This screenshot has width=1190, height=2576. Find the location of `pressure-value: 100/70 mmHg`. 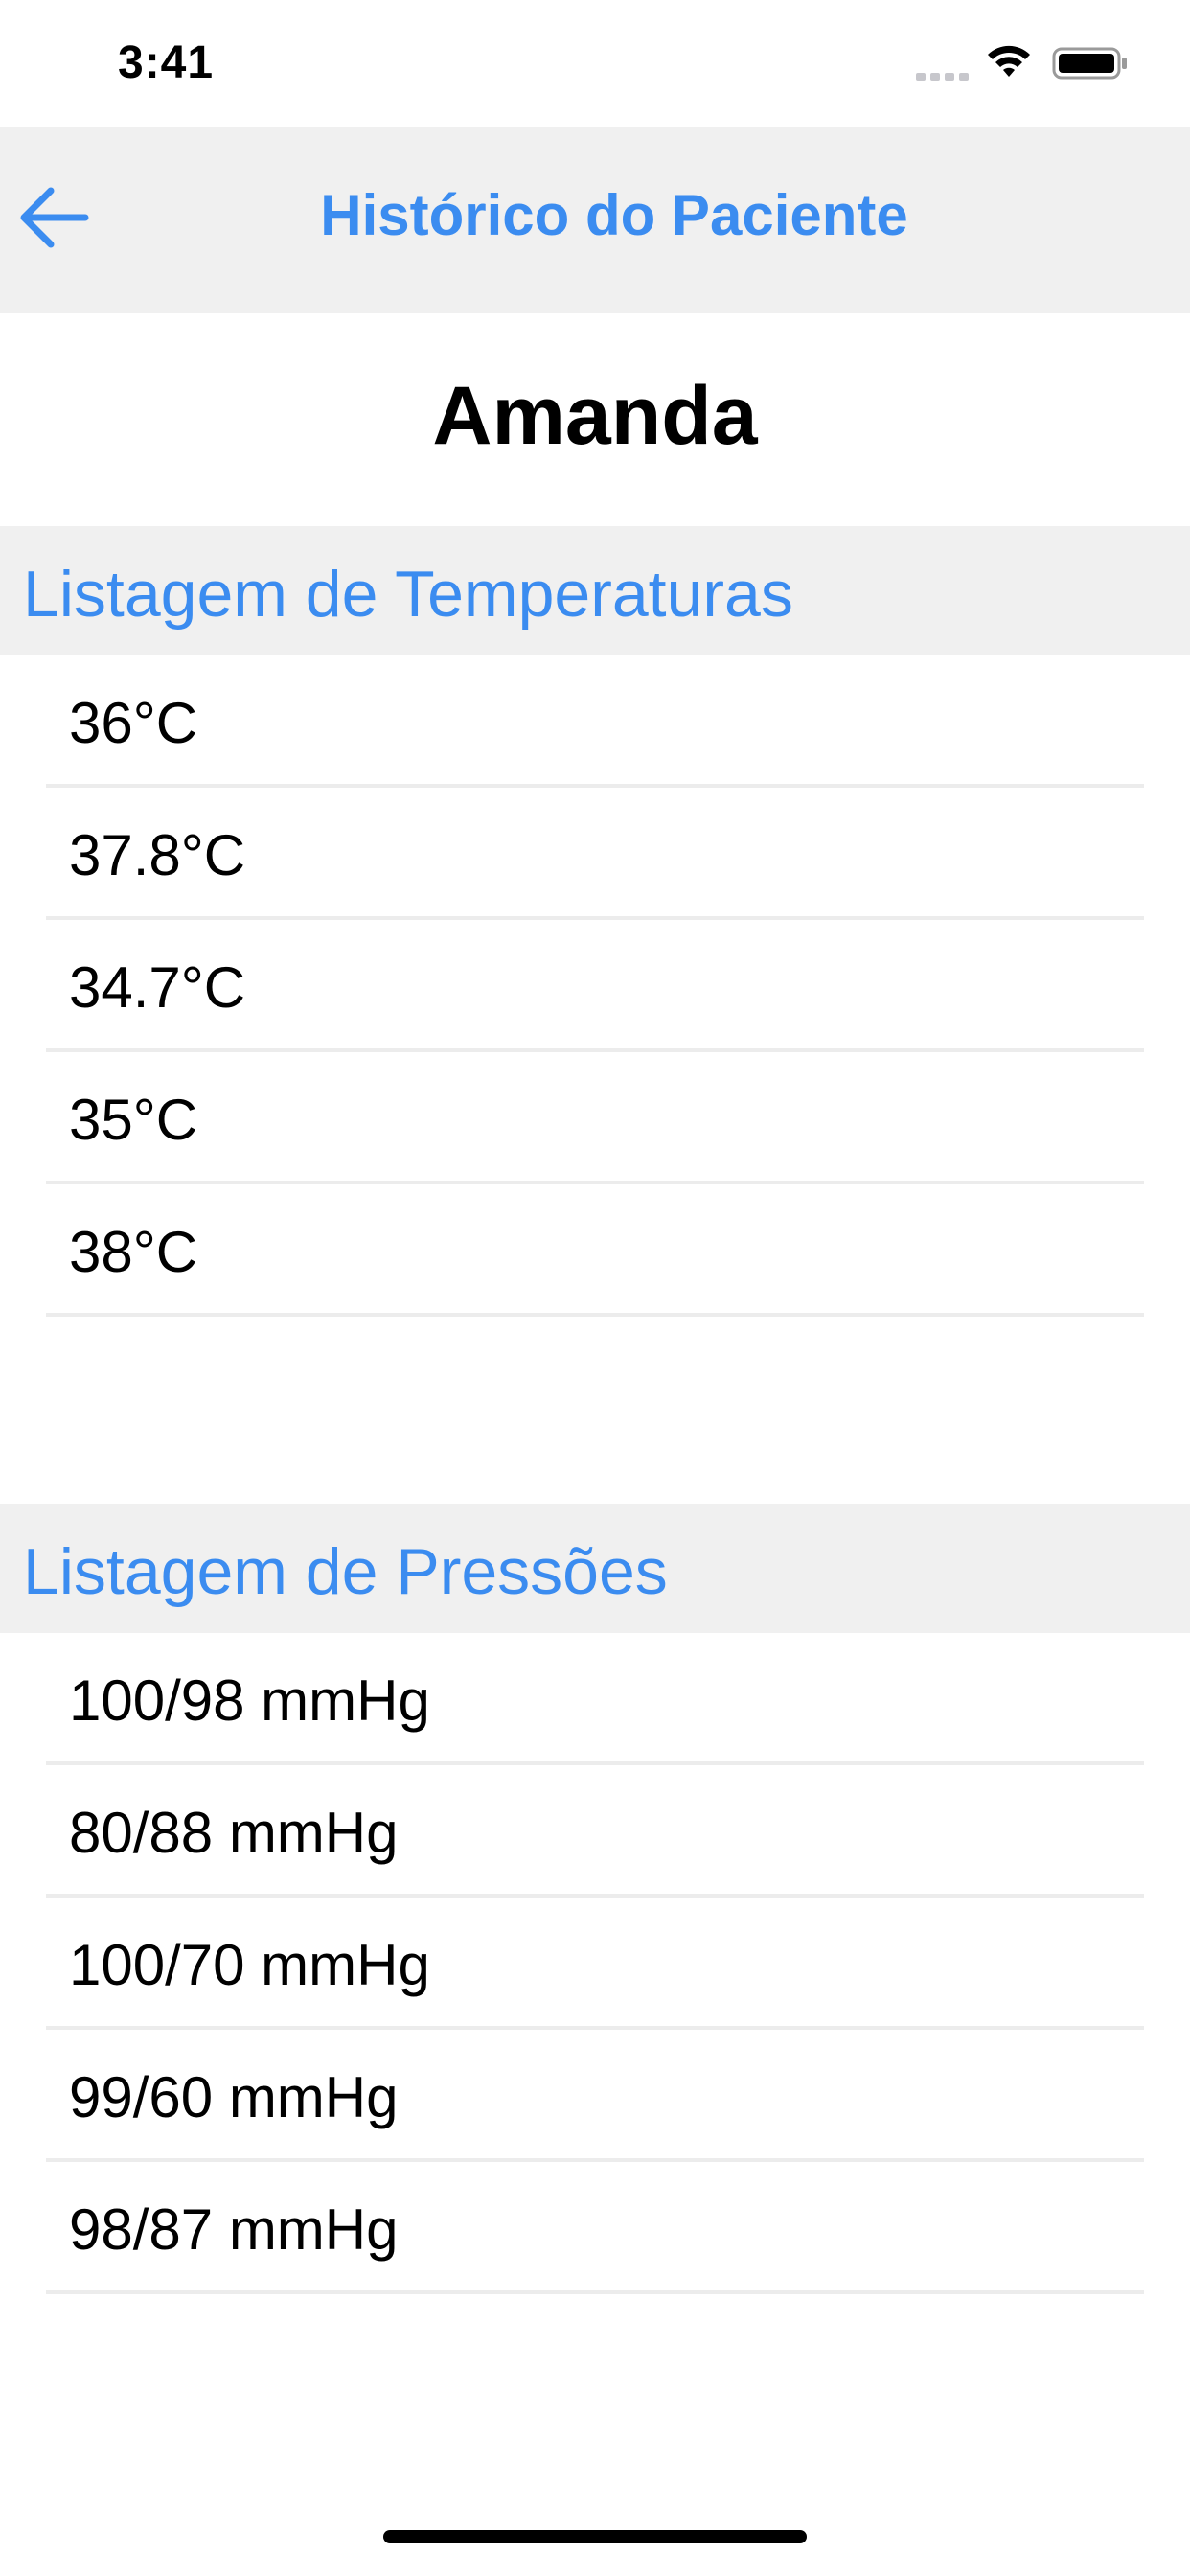

pressure-value: 100/70 mmHg is located at coordinates (250, 1965).